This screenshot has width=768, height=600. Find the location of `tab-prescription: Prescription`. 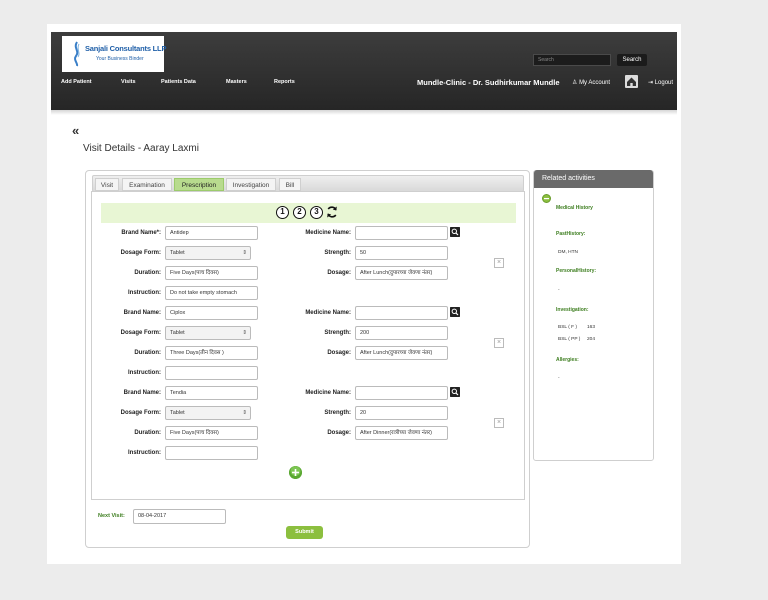

tab-prescription: Prescription is located at coordinates (199, 184).